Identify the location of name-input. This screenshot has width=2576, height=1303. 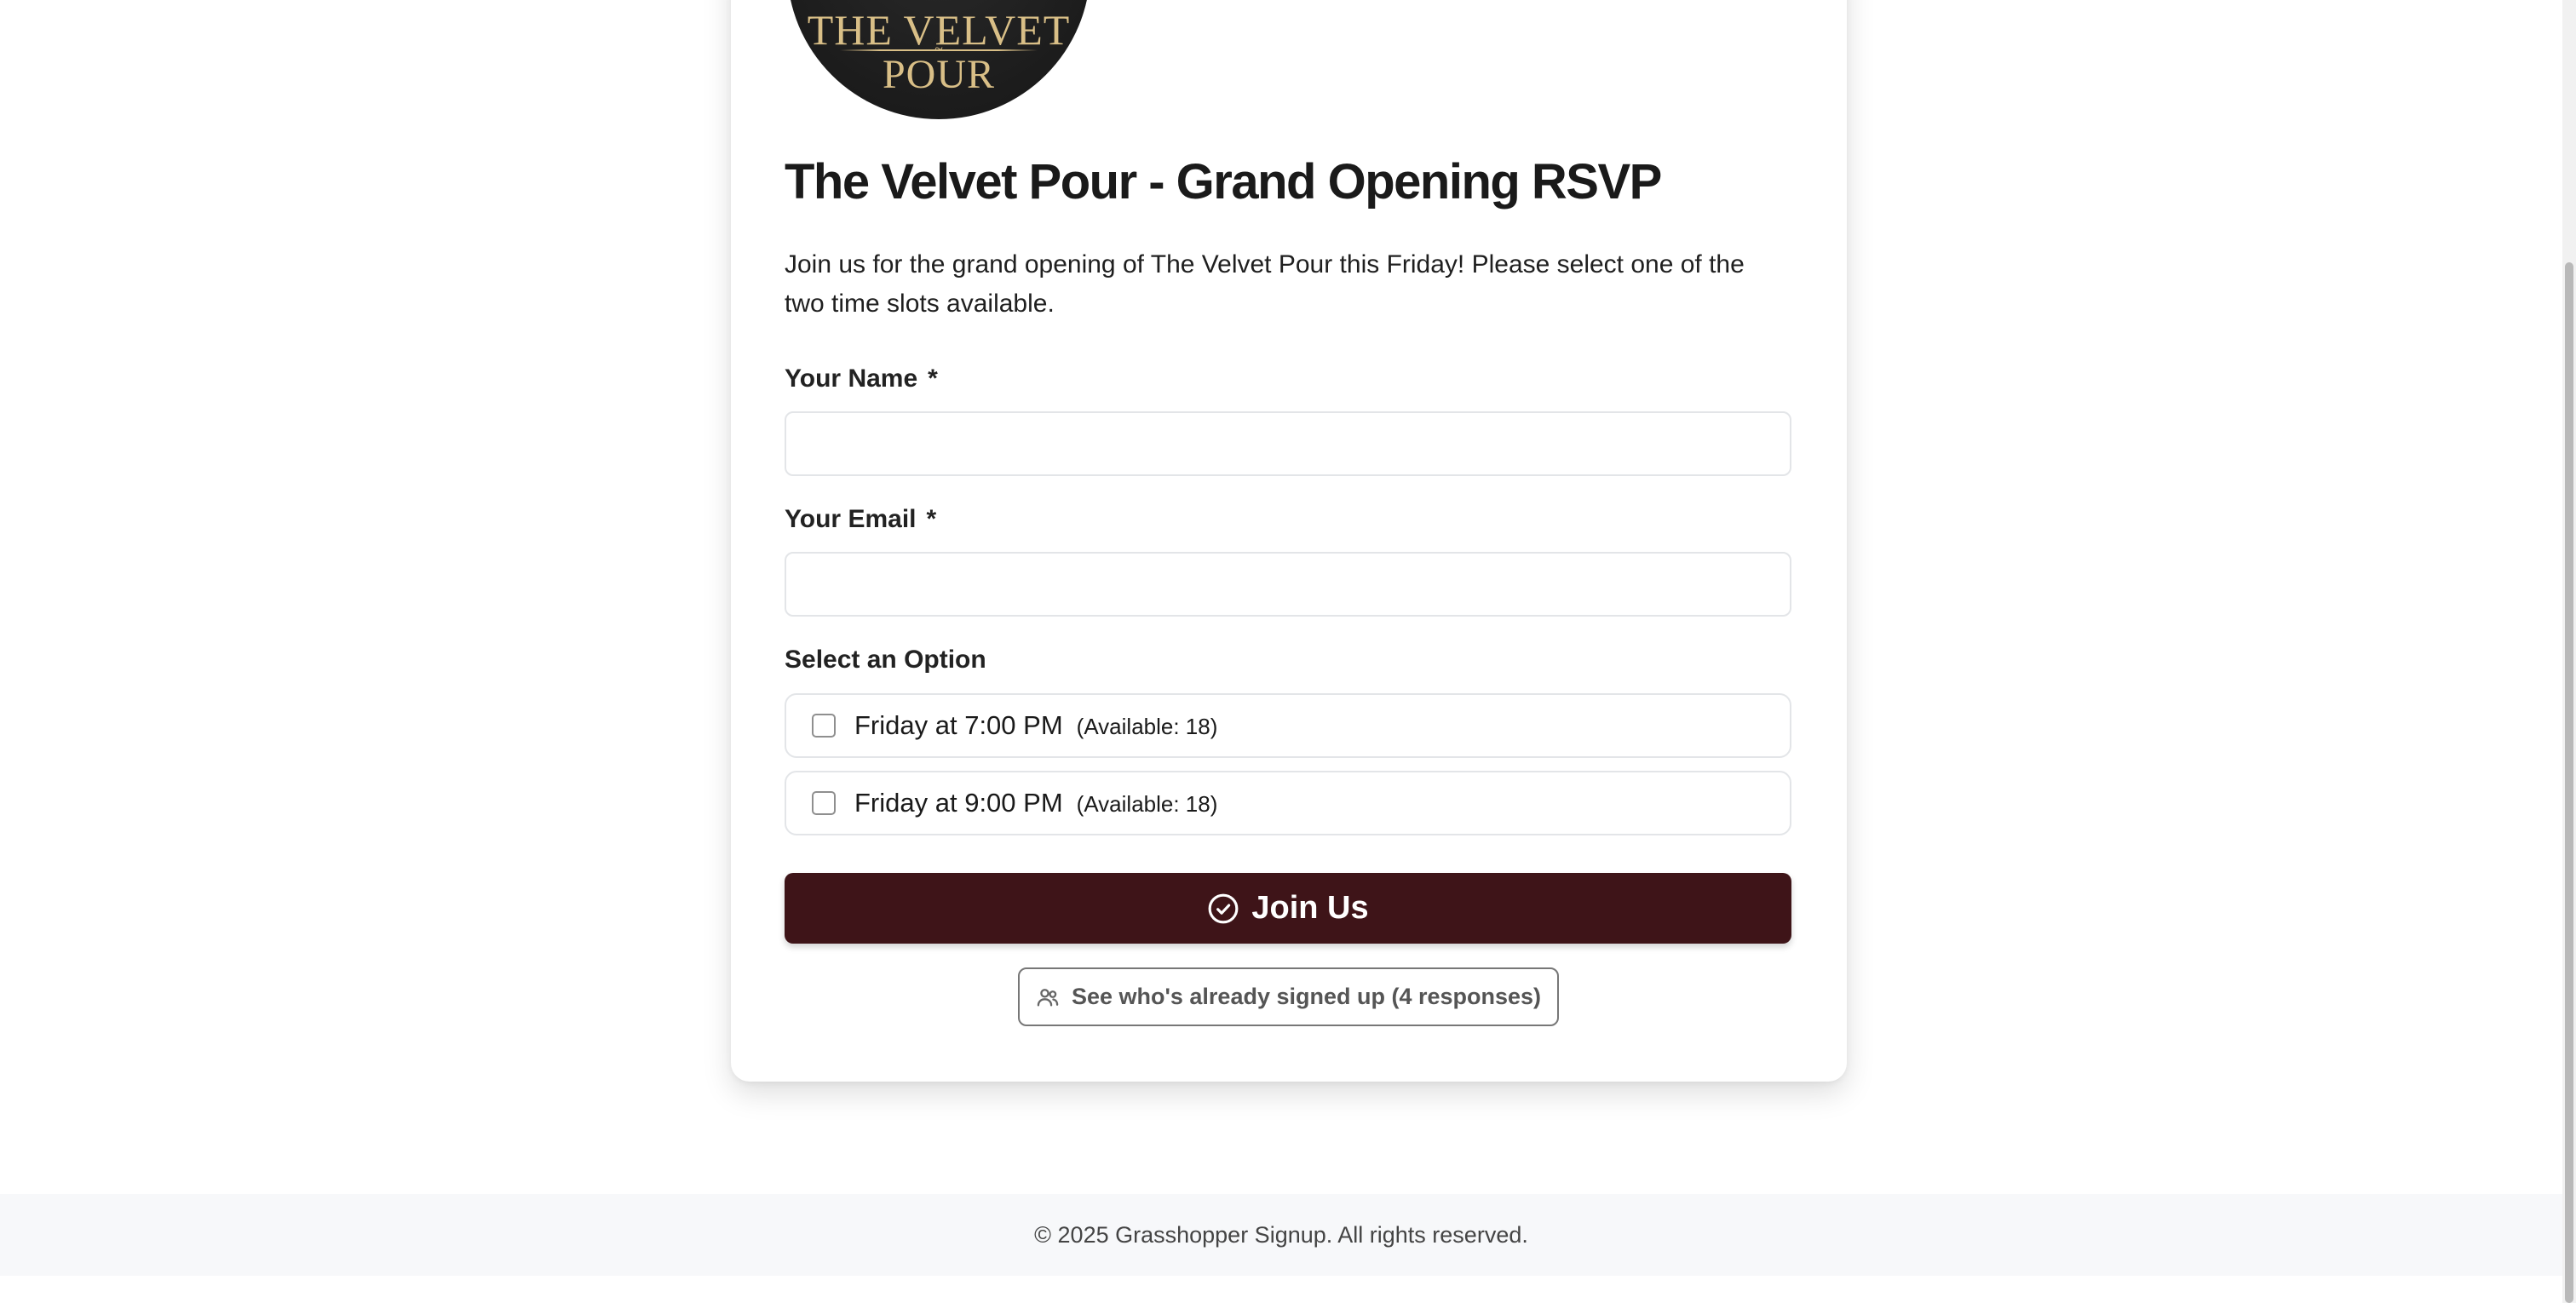
(1288, 443).